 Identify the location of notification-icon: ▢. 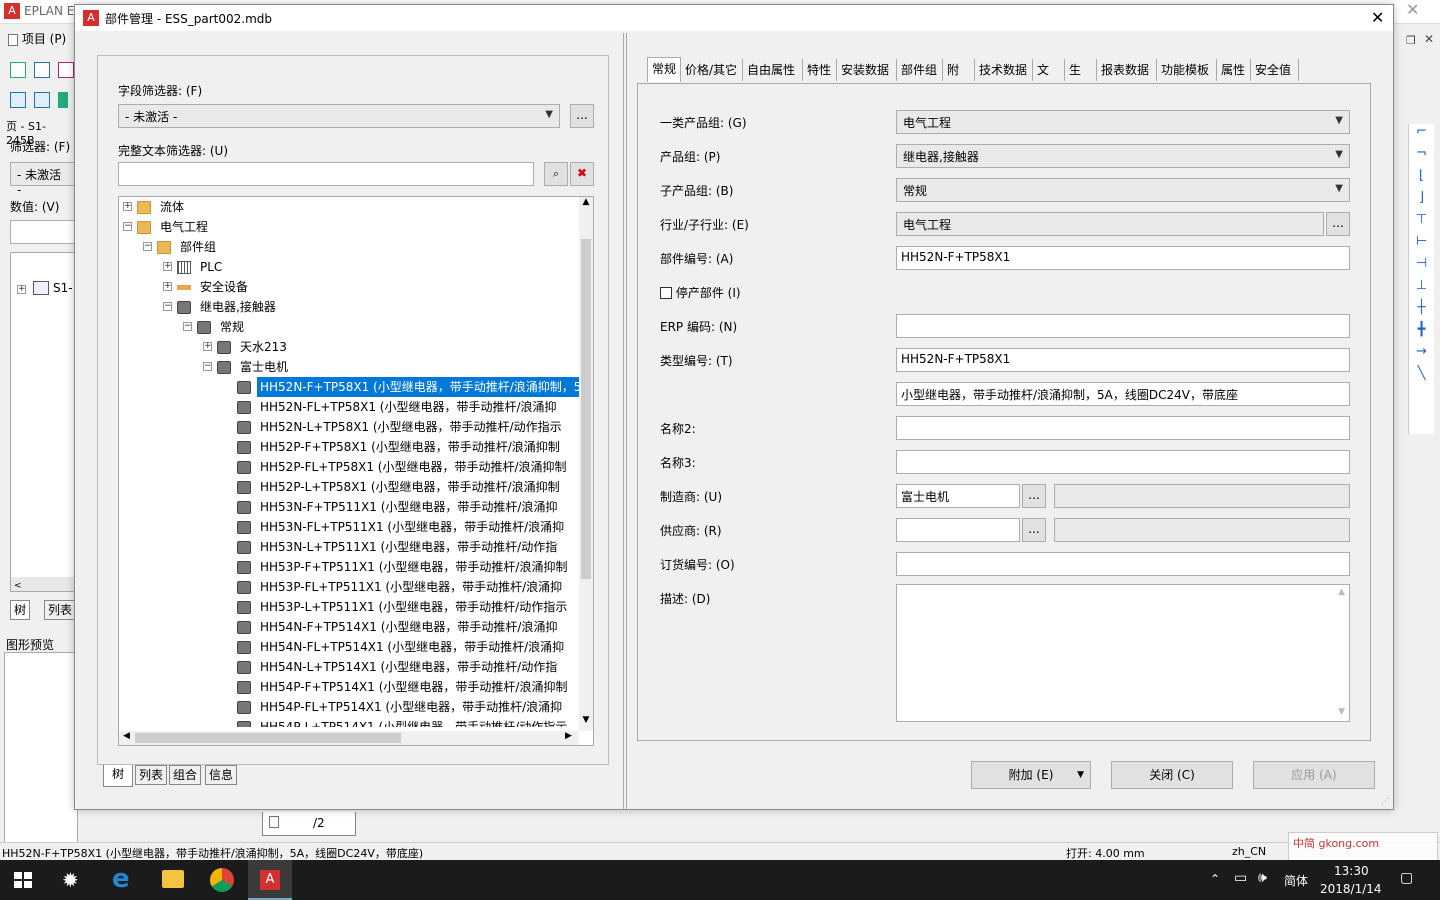
(1406, 878).